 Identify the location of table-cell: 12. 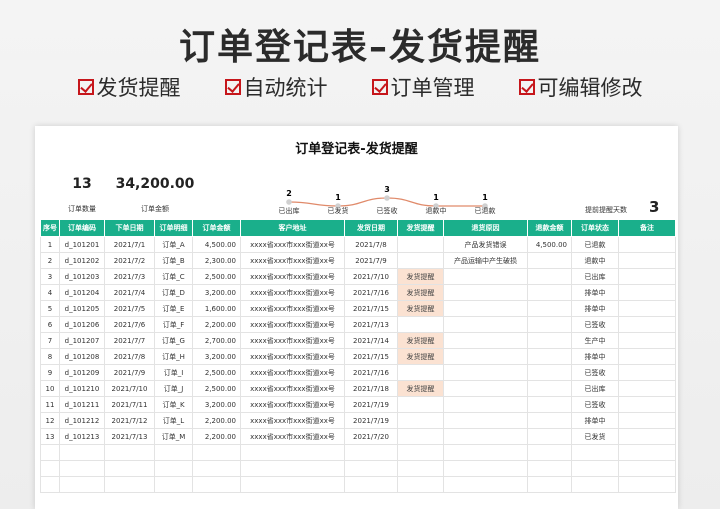
(50, 420).